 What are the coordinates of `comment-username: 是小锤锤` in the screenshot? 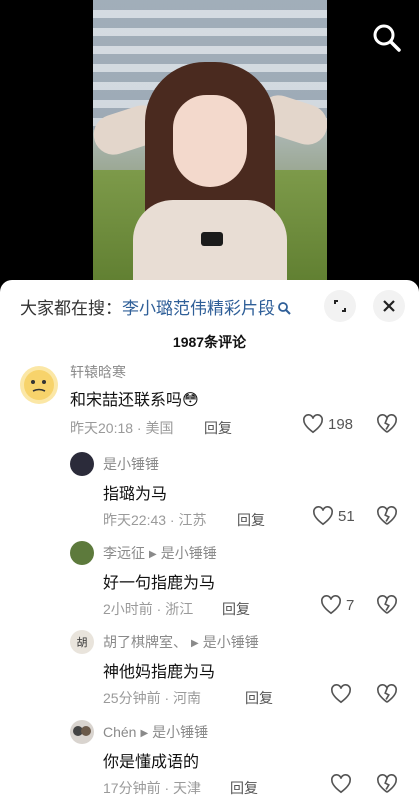 It's located at (131, 464).